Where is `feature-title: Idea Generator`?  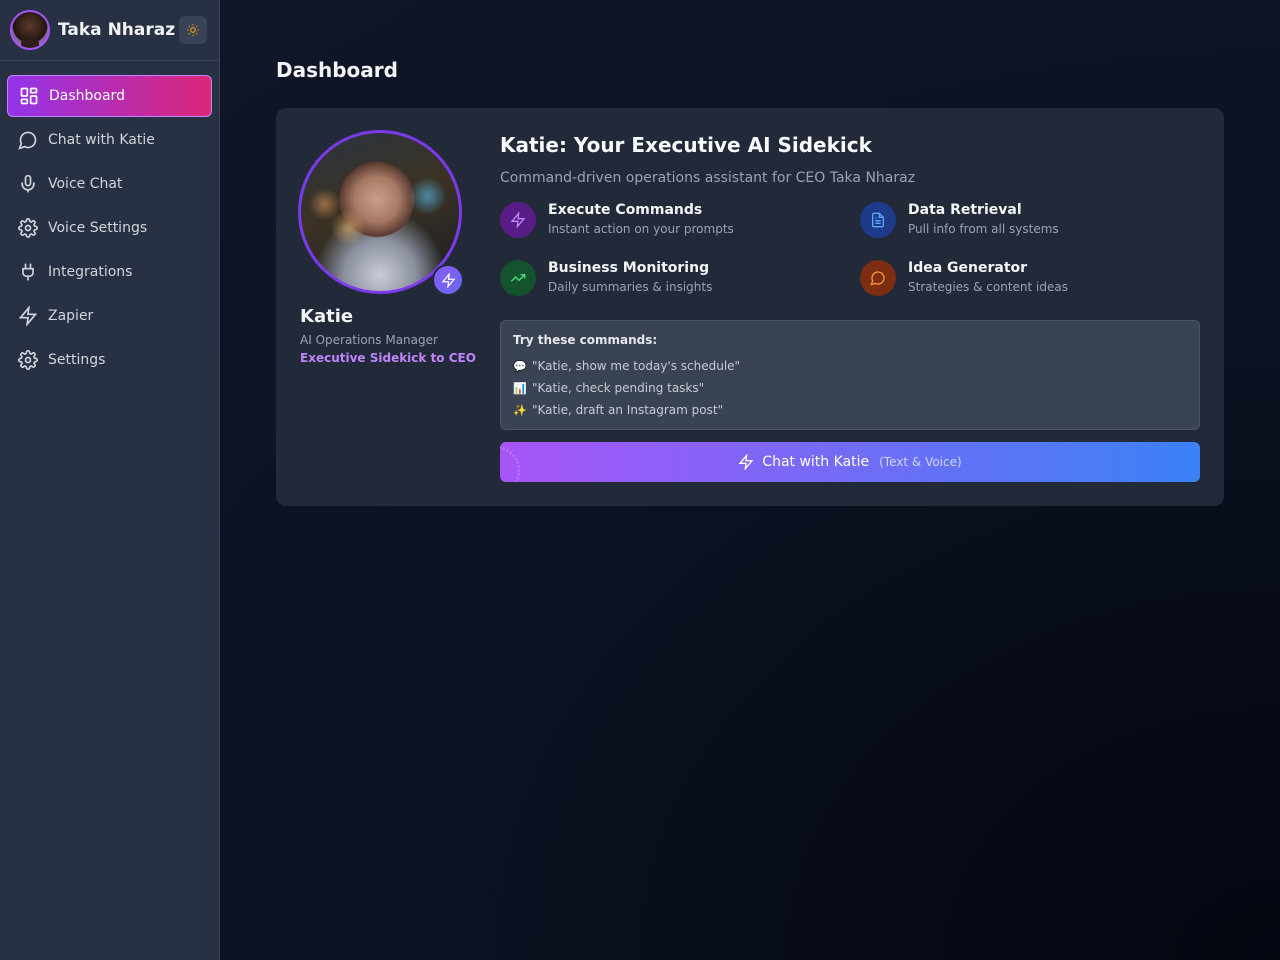
feature-title: Idea Generator is located at coordinates (968, 268).